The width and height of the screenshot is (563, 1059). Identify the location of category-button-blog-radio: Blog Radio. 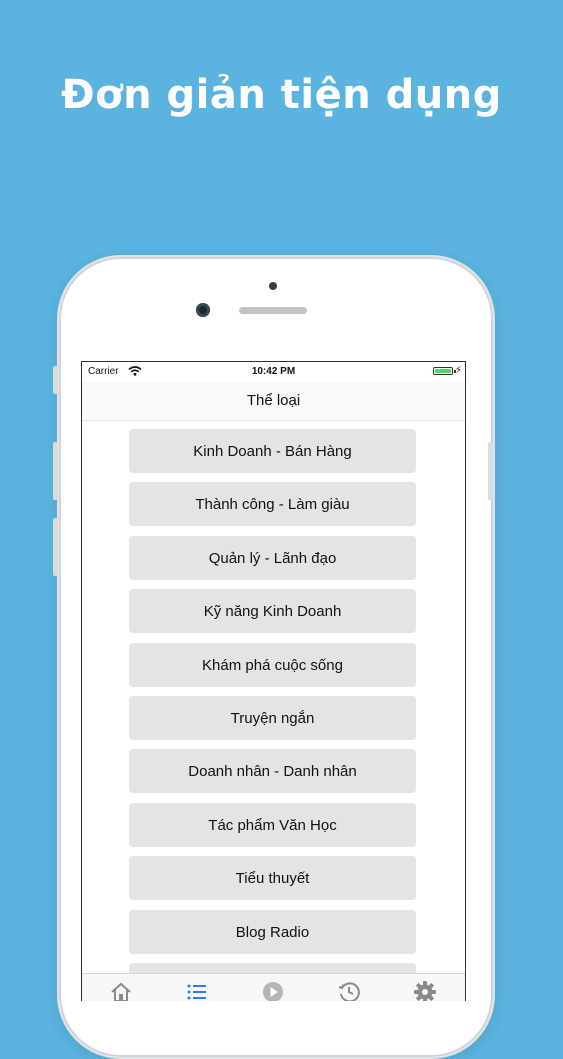
(272, 932).